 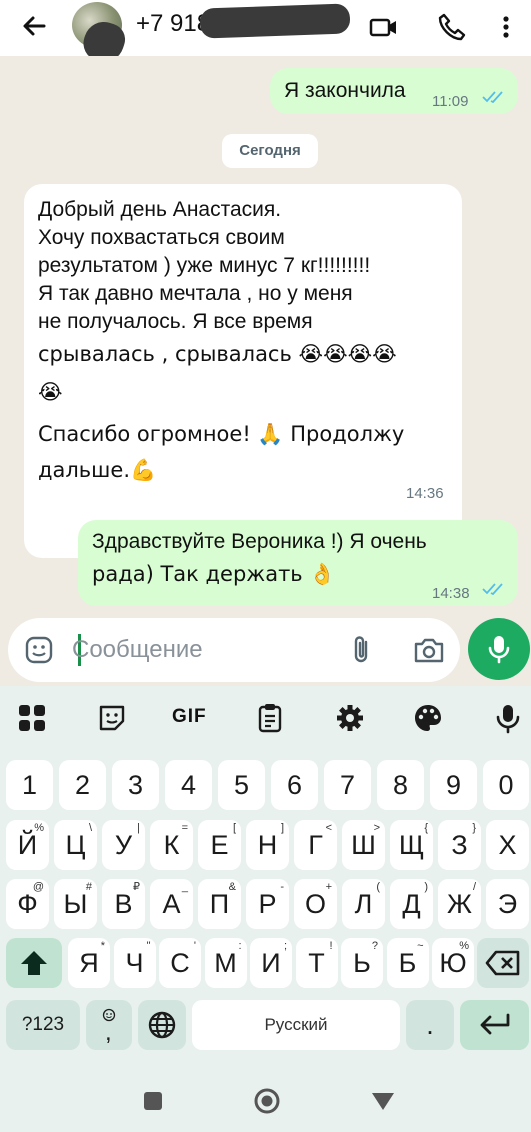 I want to click on key-letter: Ш >, so click(x=363, y=845).